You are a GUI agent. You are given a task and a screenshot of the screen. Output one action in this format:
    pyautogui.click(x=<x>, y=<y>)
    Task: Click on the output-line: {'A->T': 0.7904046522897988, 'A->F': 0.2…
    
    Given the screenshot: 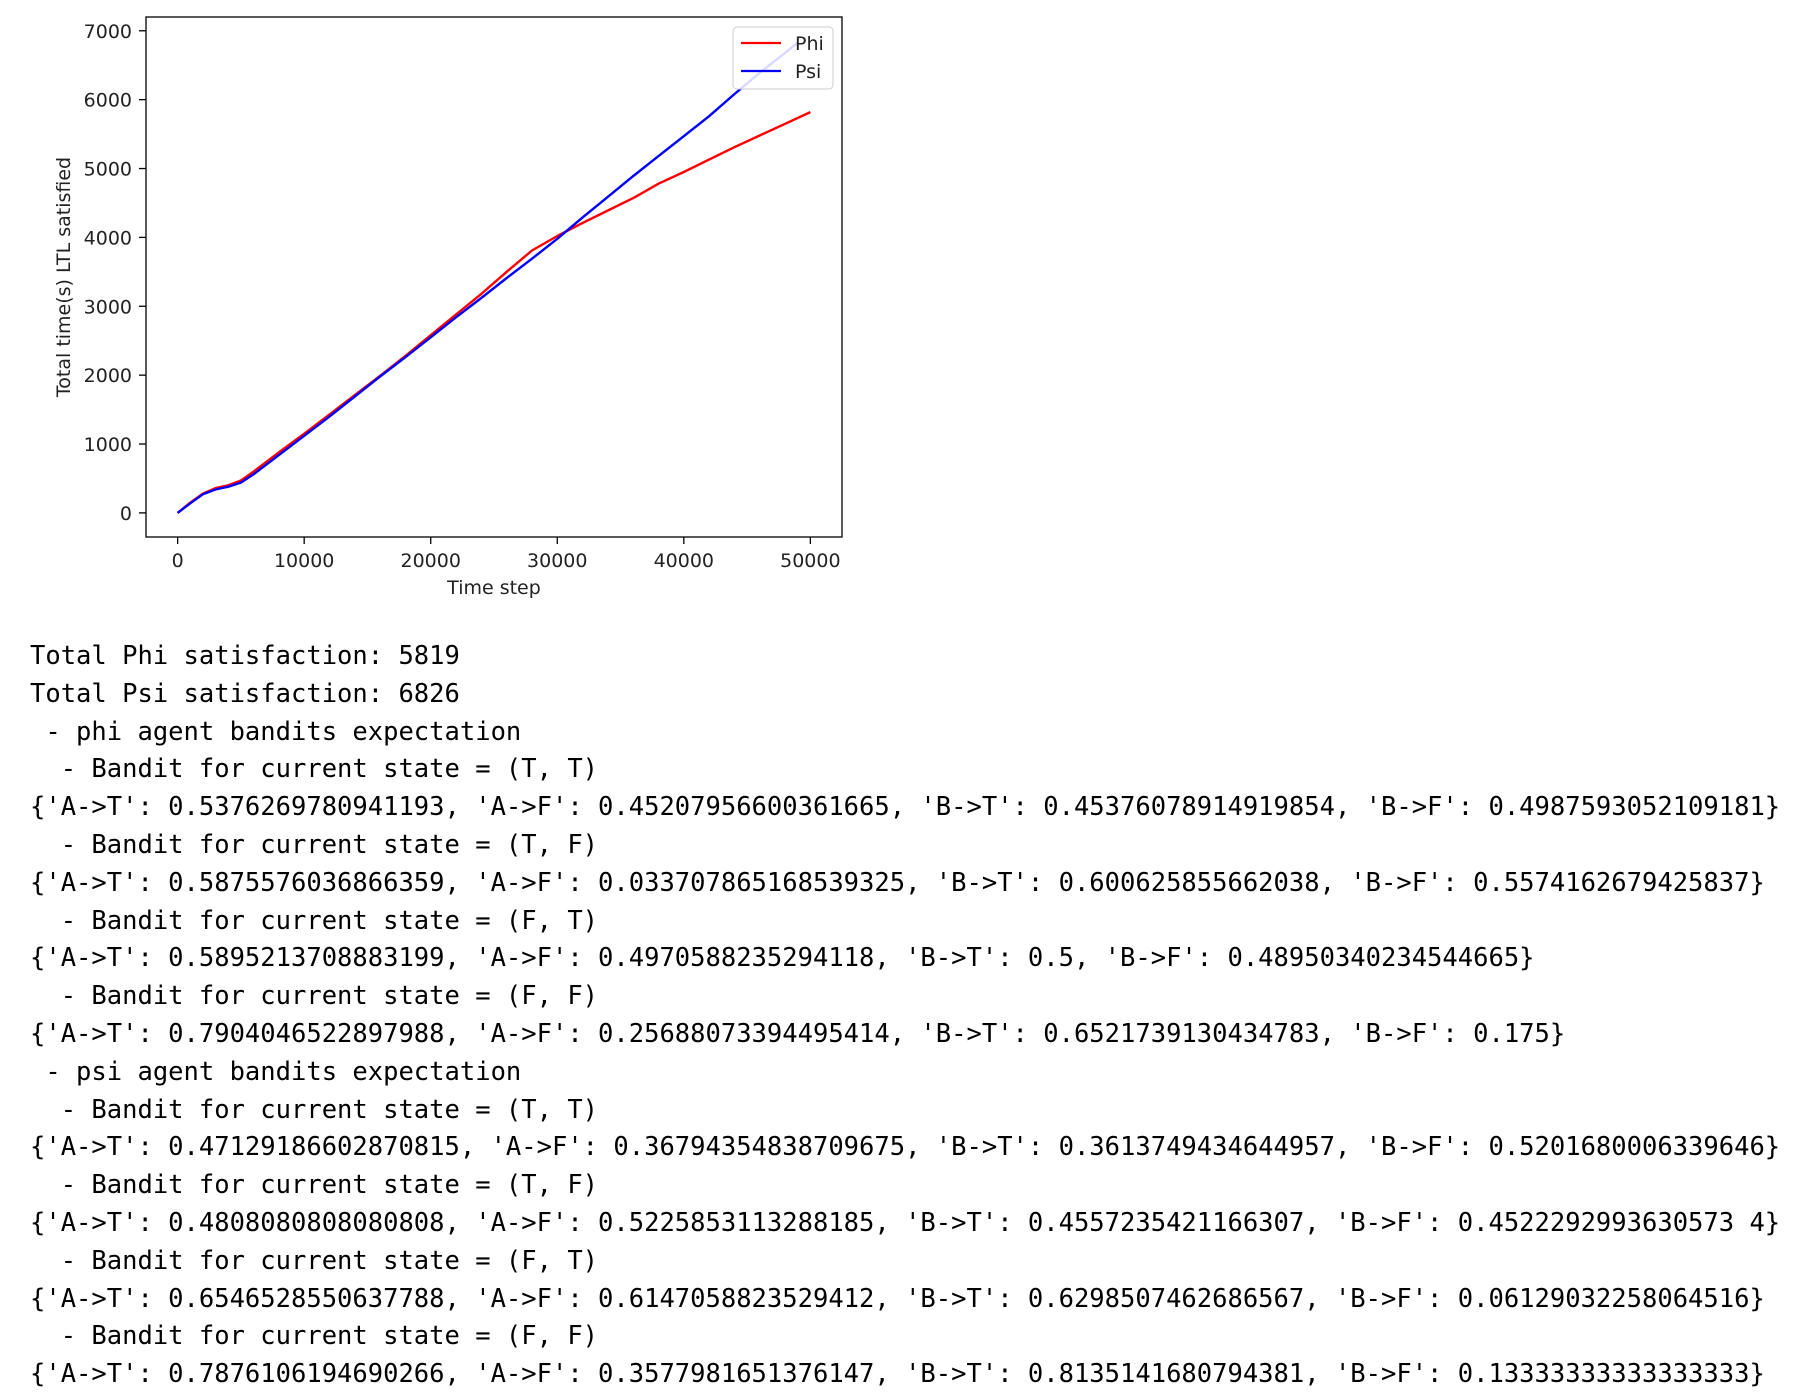 What is the action you would take?
    pyautogui.click(x=798, y=1033)
    